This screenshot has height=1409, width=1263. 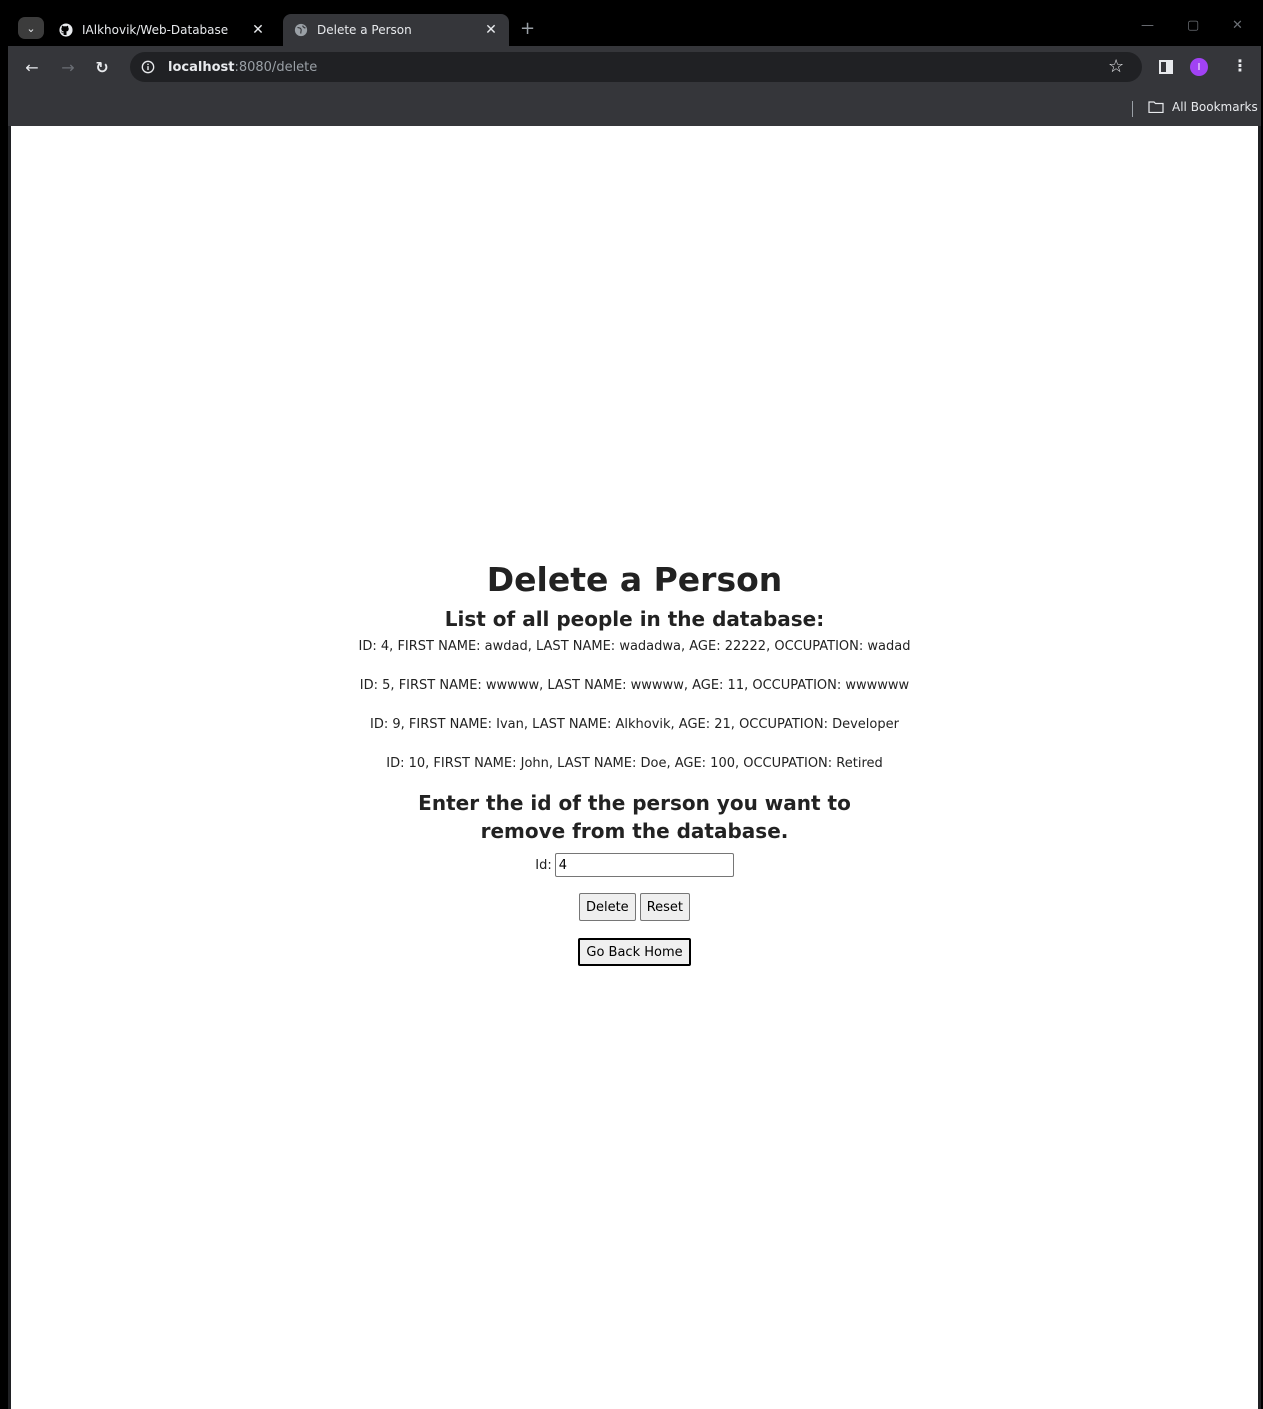 I want to click on forward-icon: →, so click(x=68, y=67).